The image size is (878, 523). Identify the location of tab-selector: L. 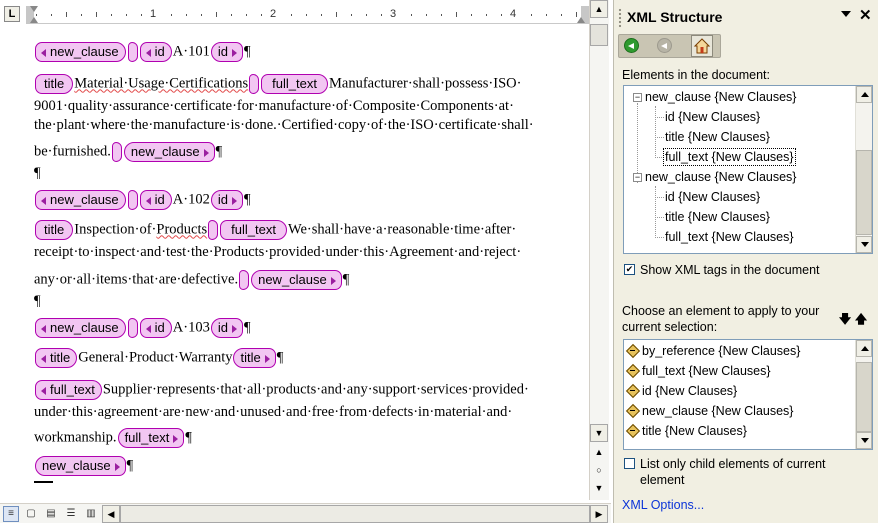
(12, 14).